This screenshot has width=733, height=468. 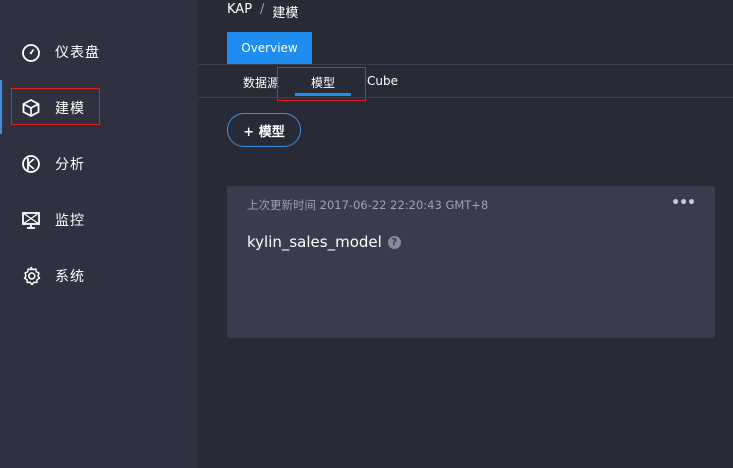 What do you see at coordinates (261, 82) in the screenshot?
I see `subtab-datasource: 数据源` at bounding box center [261, 82].